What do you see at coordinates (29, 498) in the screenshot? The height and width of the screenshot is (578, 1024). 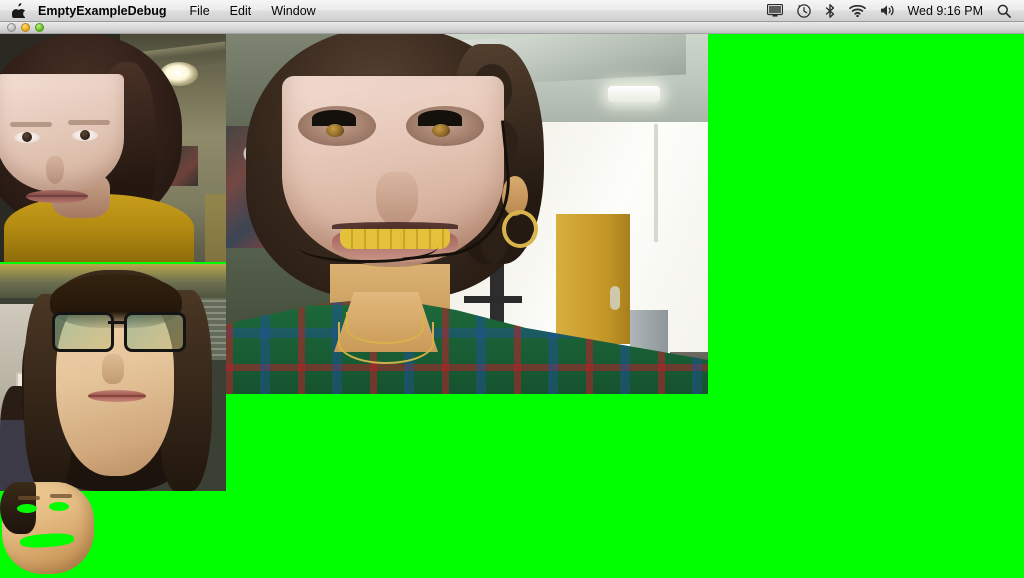 I see `mask-left-brow` at bounding box center [29, 498].